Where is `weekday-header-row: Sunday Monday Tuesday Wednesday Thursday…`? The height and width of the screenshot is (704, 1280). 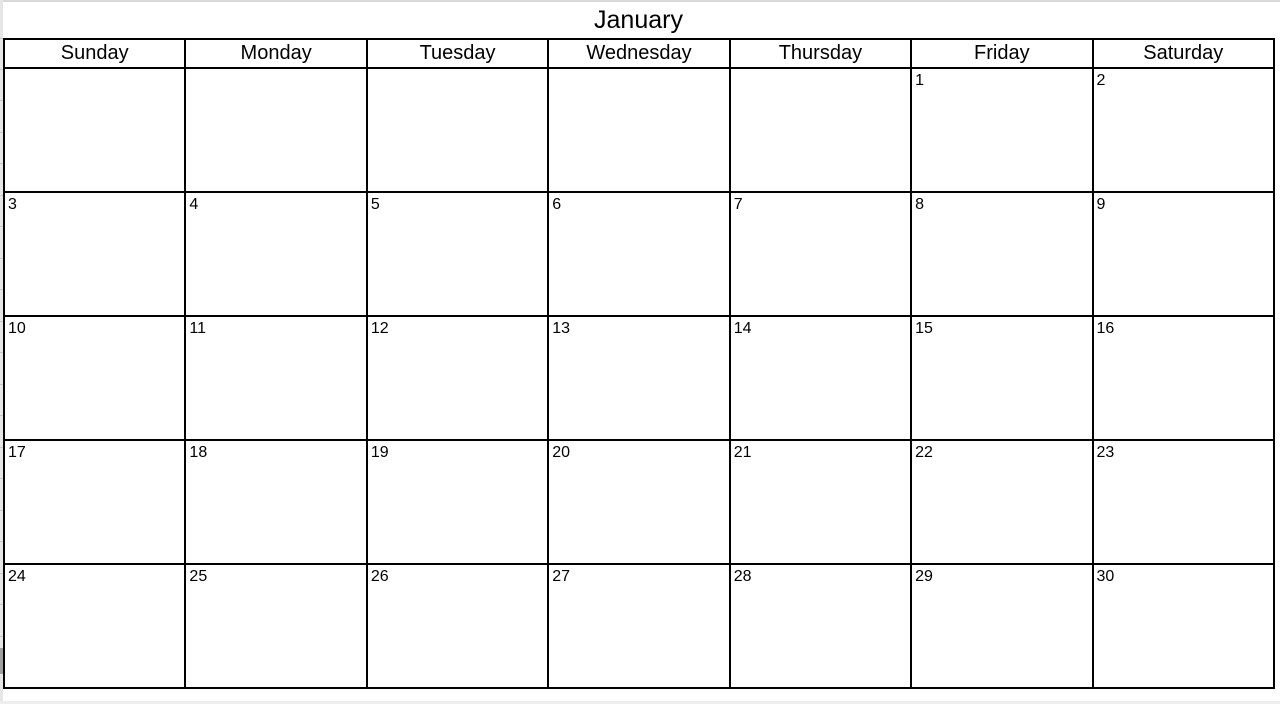 weekday-header-row: Sunday Monday Tuesday Wednesday Thursday… is located at coordinates (639, 53).